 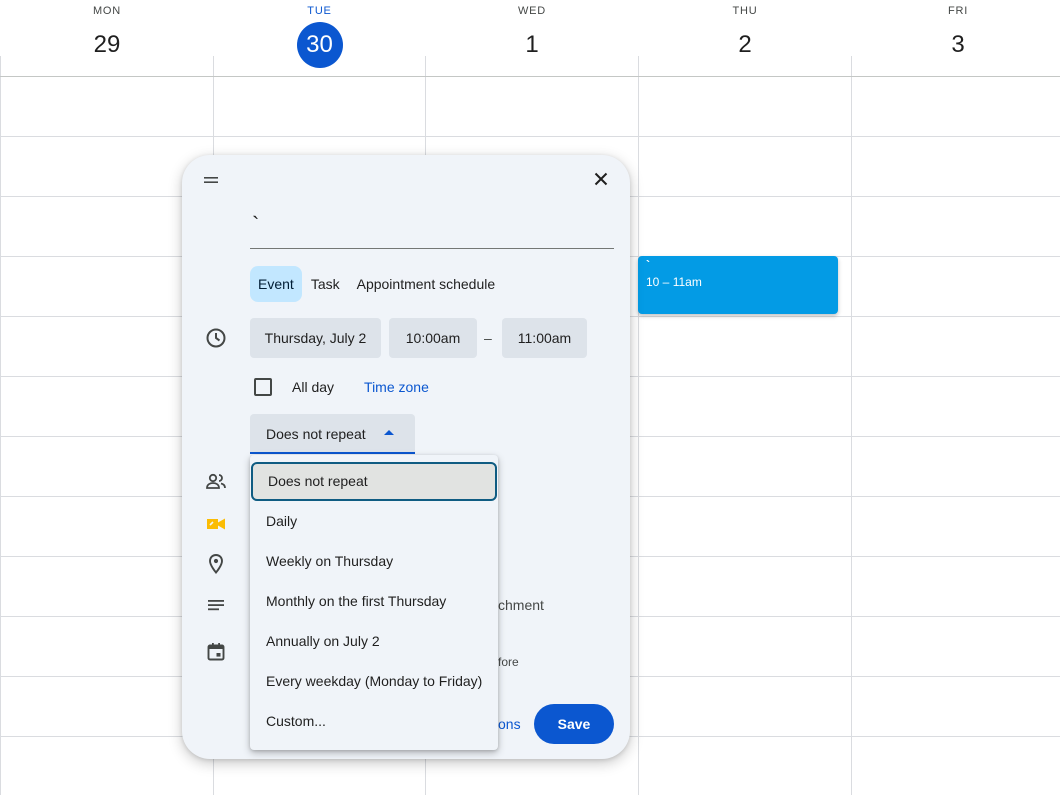 I want to click on repeat-option-daily: Daily, so click(x=374, y=521).